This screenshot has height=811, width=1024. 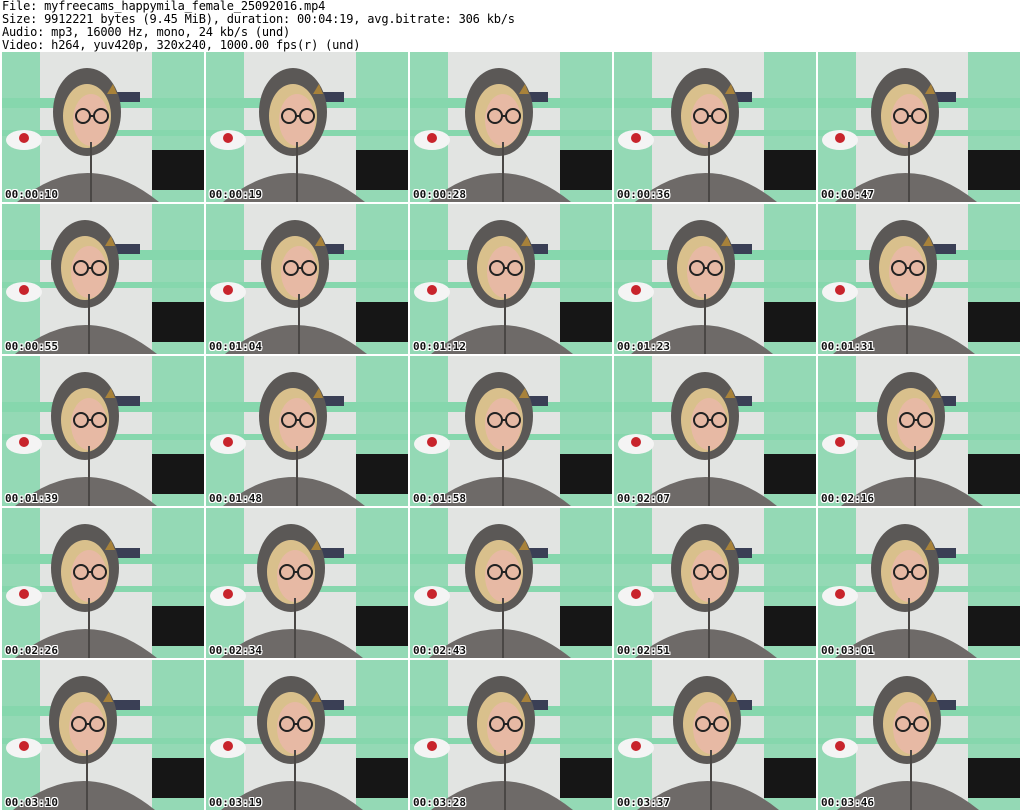 I want to click on video-thumbnail: 00:03:01, so click(x=919, y=583).